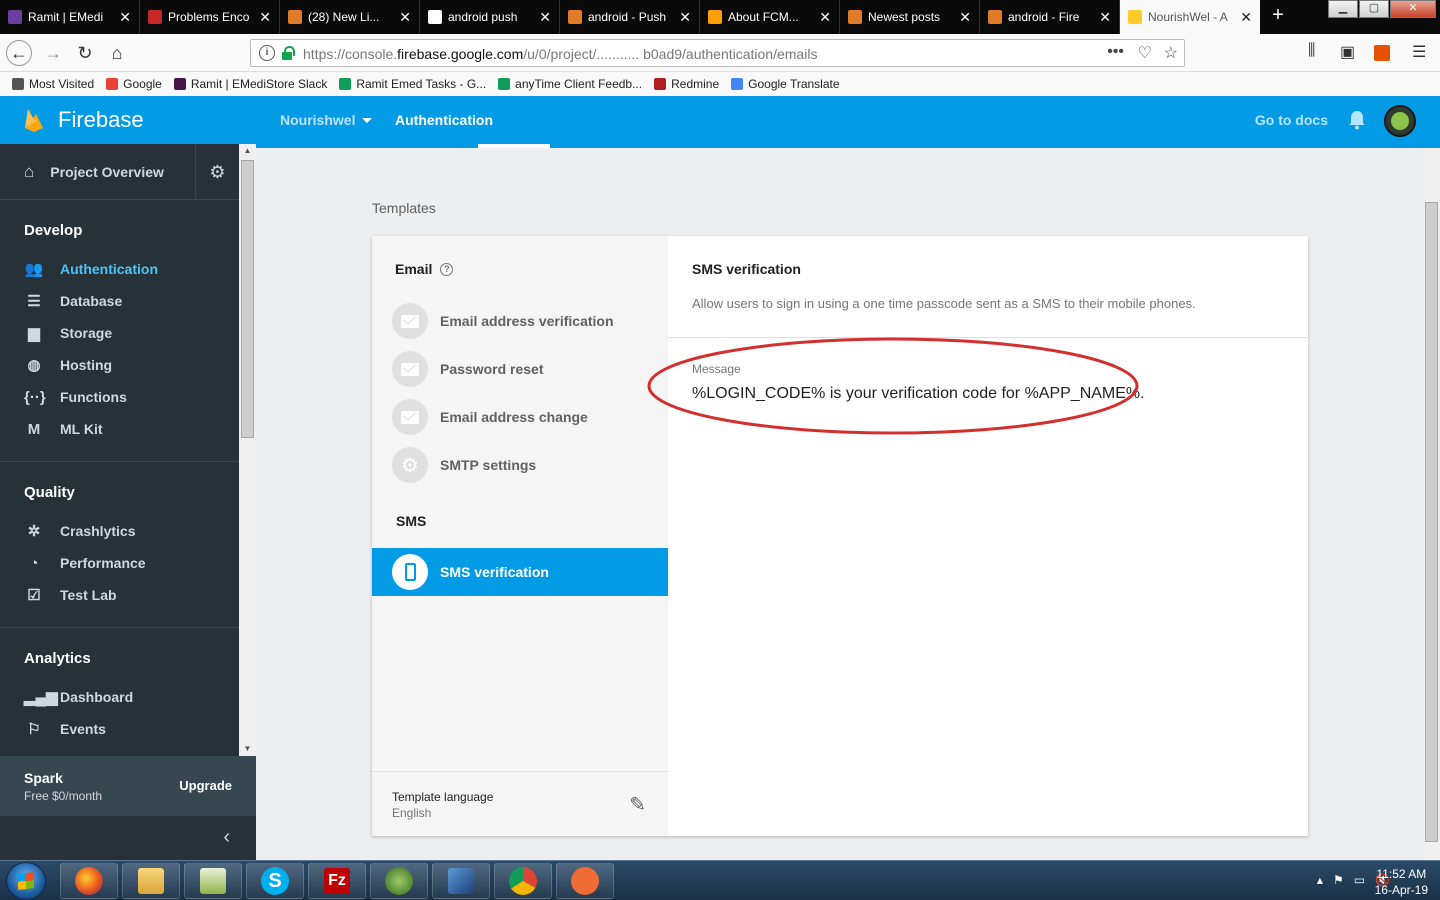  Describe the element at coordinates (119, 595) in the screenshot. I see `sidebar-item-test-lab: ☑ Test Lab` at that location.